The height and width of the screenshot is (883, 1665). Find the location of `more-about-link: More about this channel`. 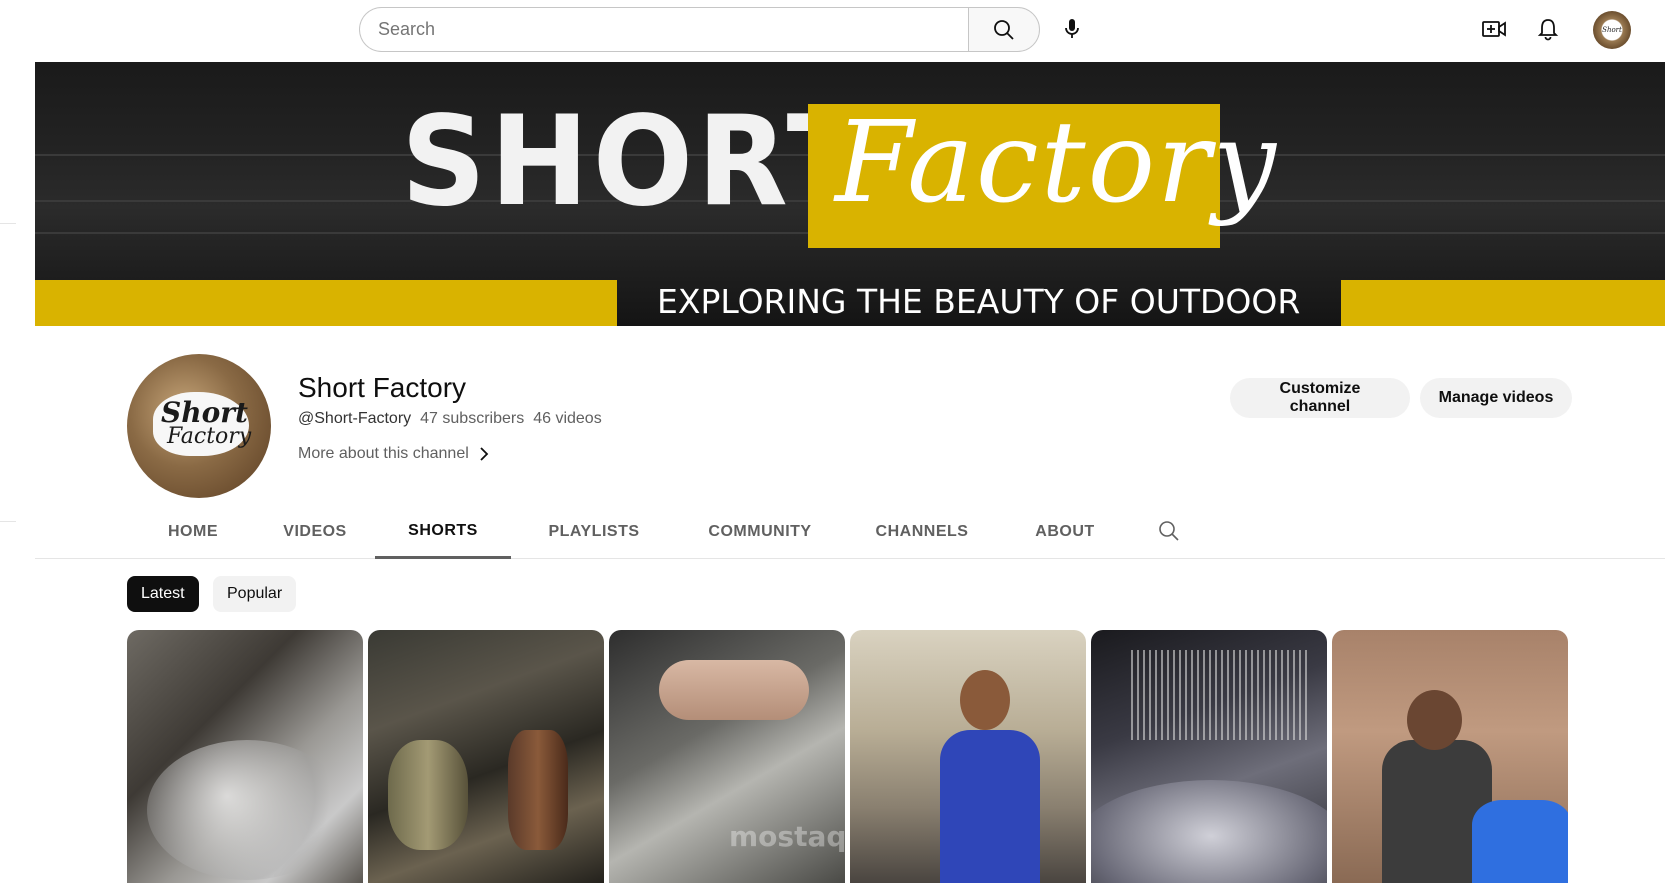

more-about-link: More about this channel is located at coordinates (393, 454).